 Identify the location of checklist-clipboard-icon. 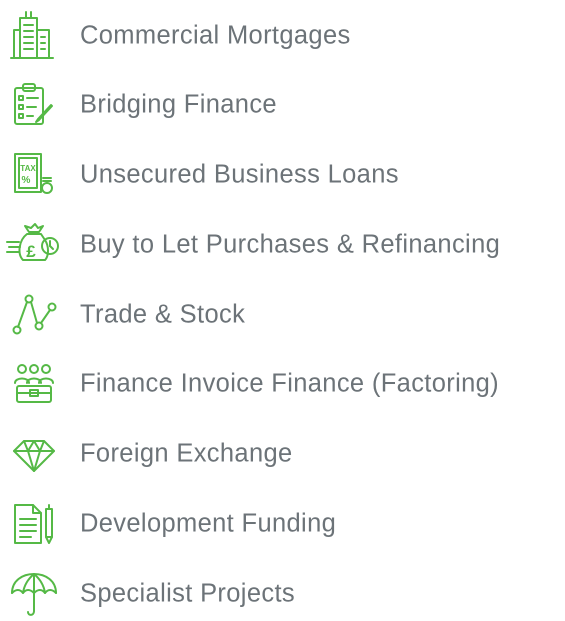
(34, 105).